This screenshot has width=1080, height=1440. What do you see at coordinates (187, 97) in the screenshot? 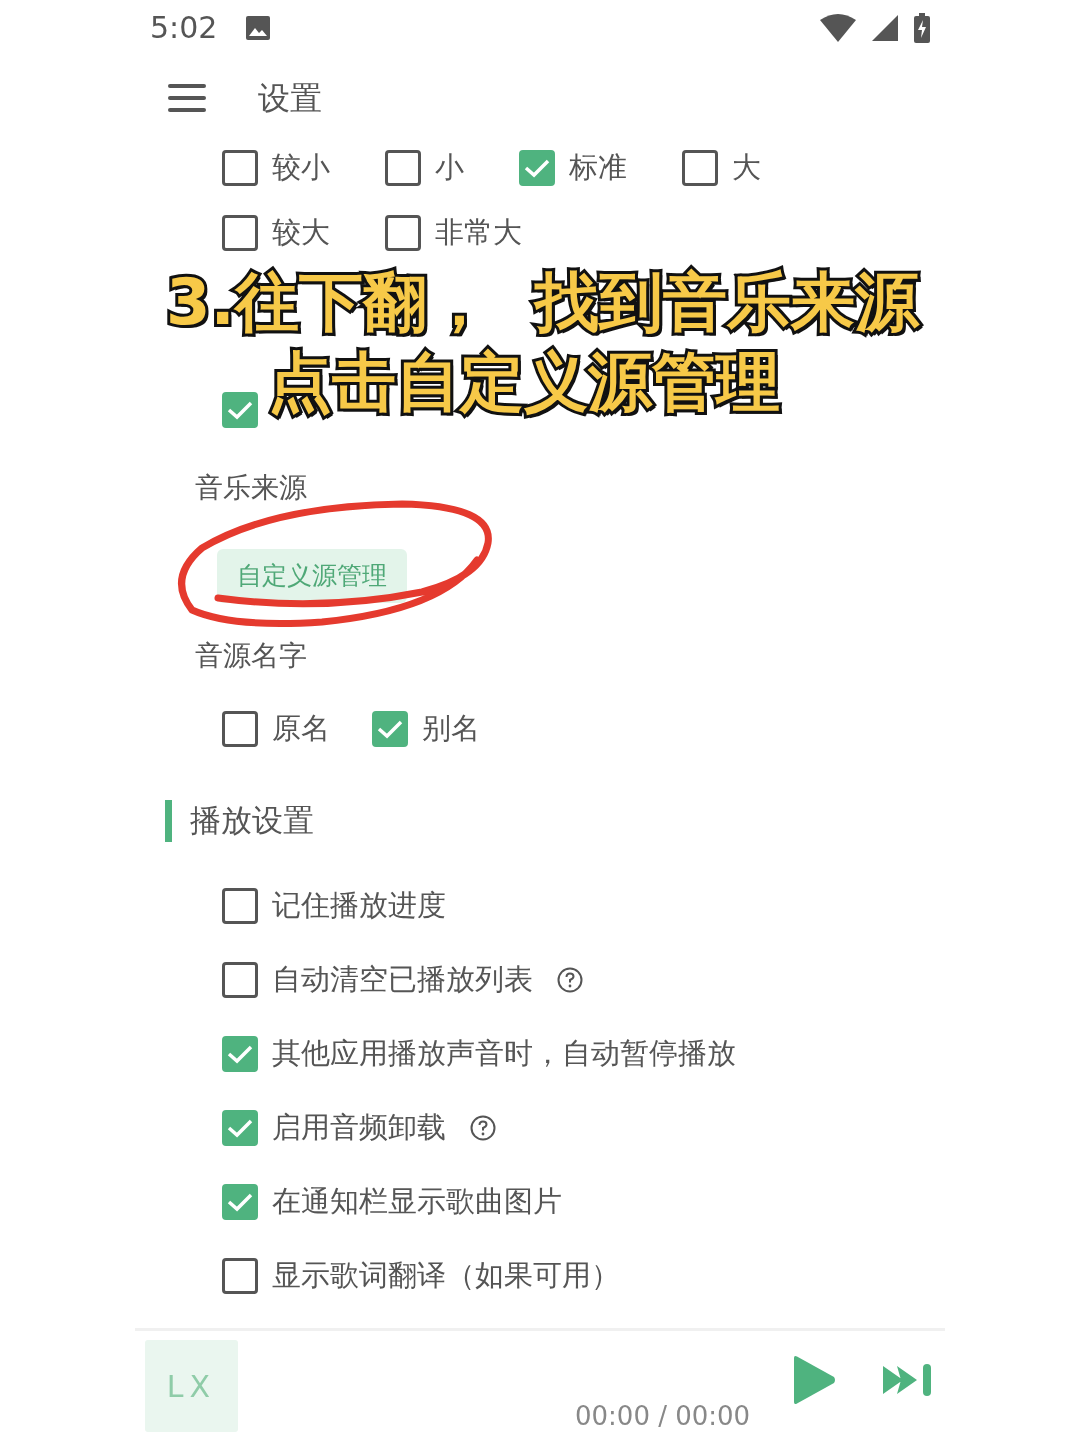
I see `menu-button` at bounding box center [187, 97].